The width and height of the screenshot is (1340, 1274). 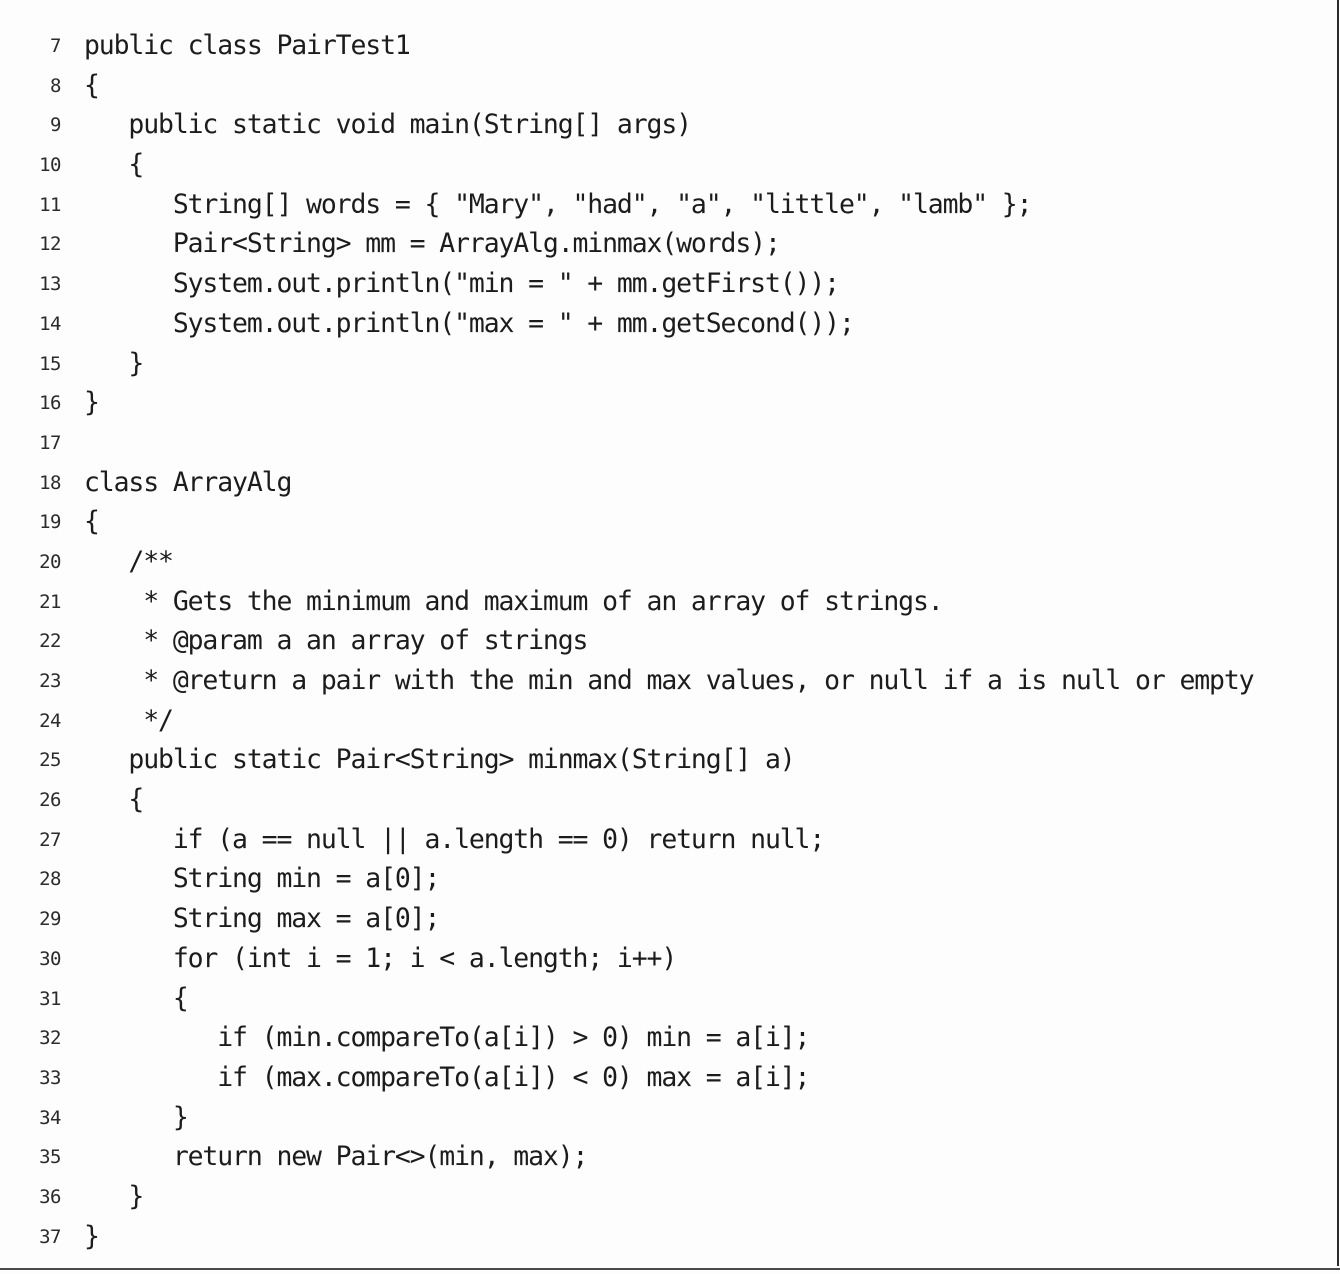 What do you see at coordinates (50, 641) in the screenshot?
I see `line-number: 22` at bounding box center [50, 641].